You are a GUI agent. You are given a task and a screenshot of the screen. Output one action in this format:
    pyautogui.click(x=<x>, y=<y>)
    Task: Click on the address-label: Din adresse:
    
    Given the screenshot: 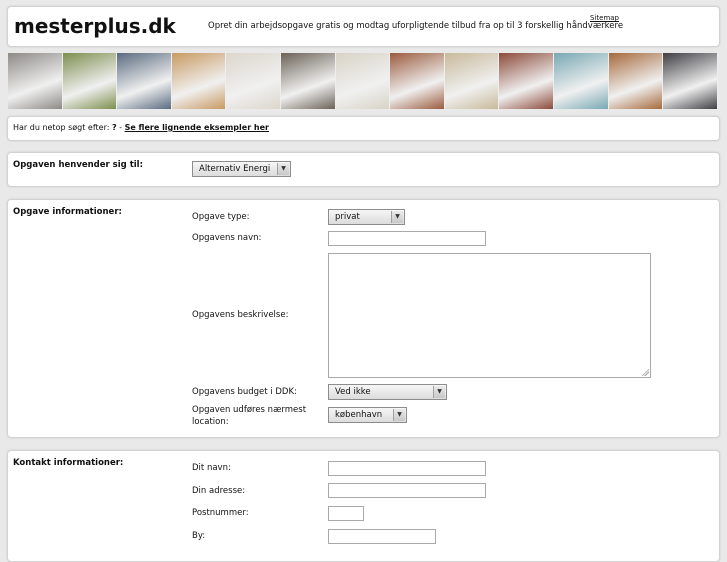 What is the action you would take?
    pyautogui.click(x=219, y=491)
    